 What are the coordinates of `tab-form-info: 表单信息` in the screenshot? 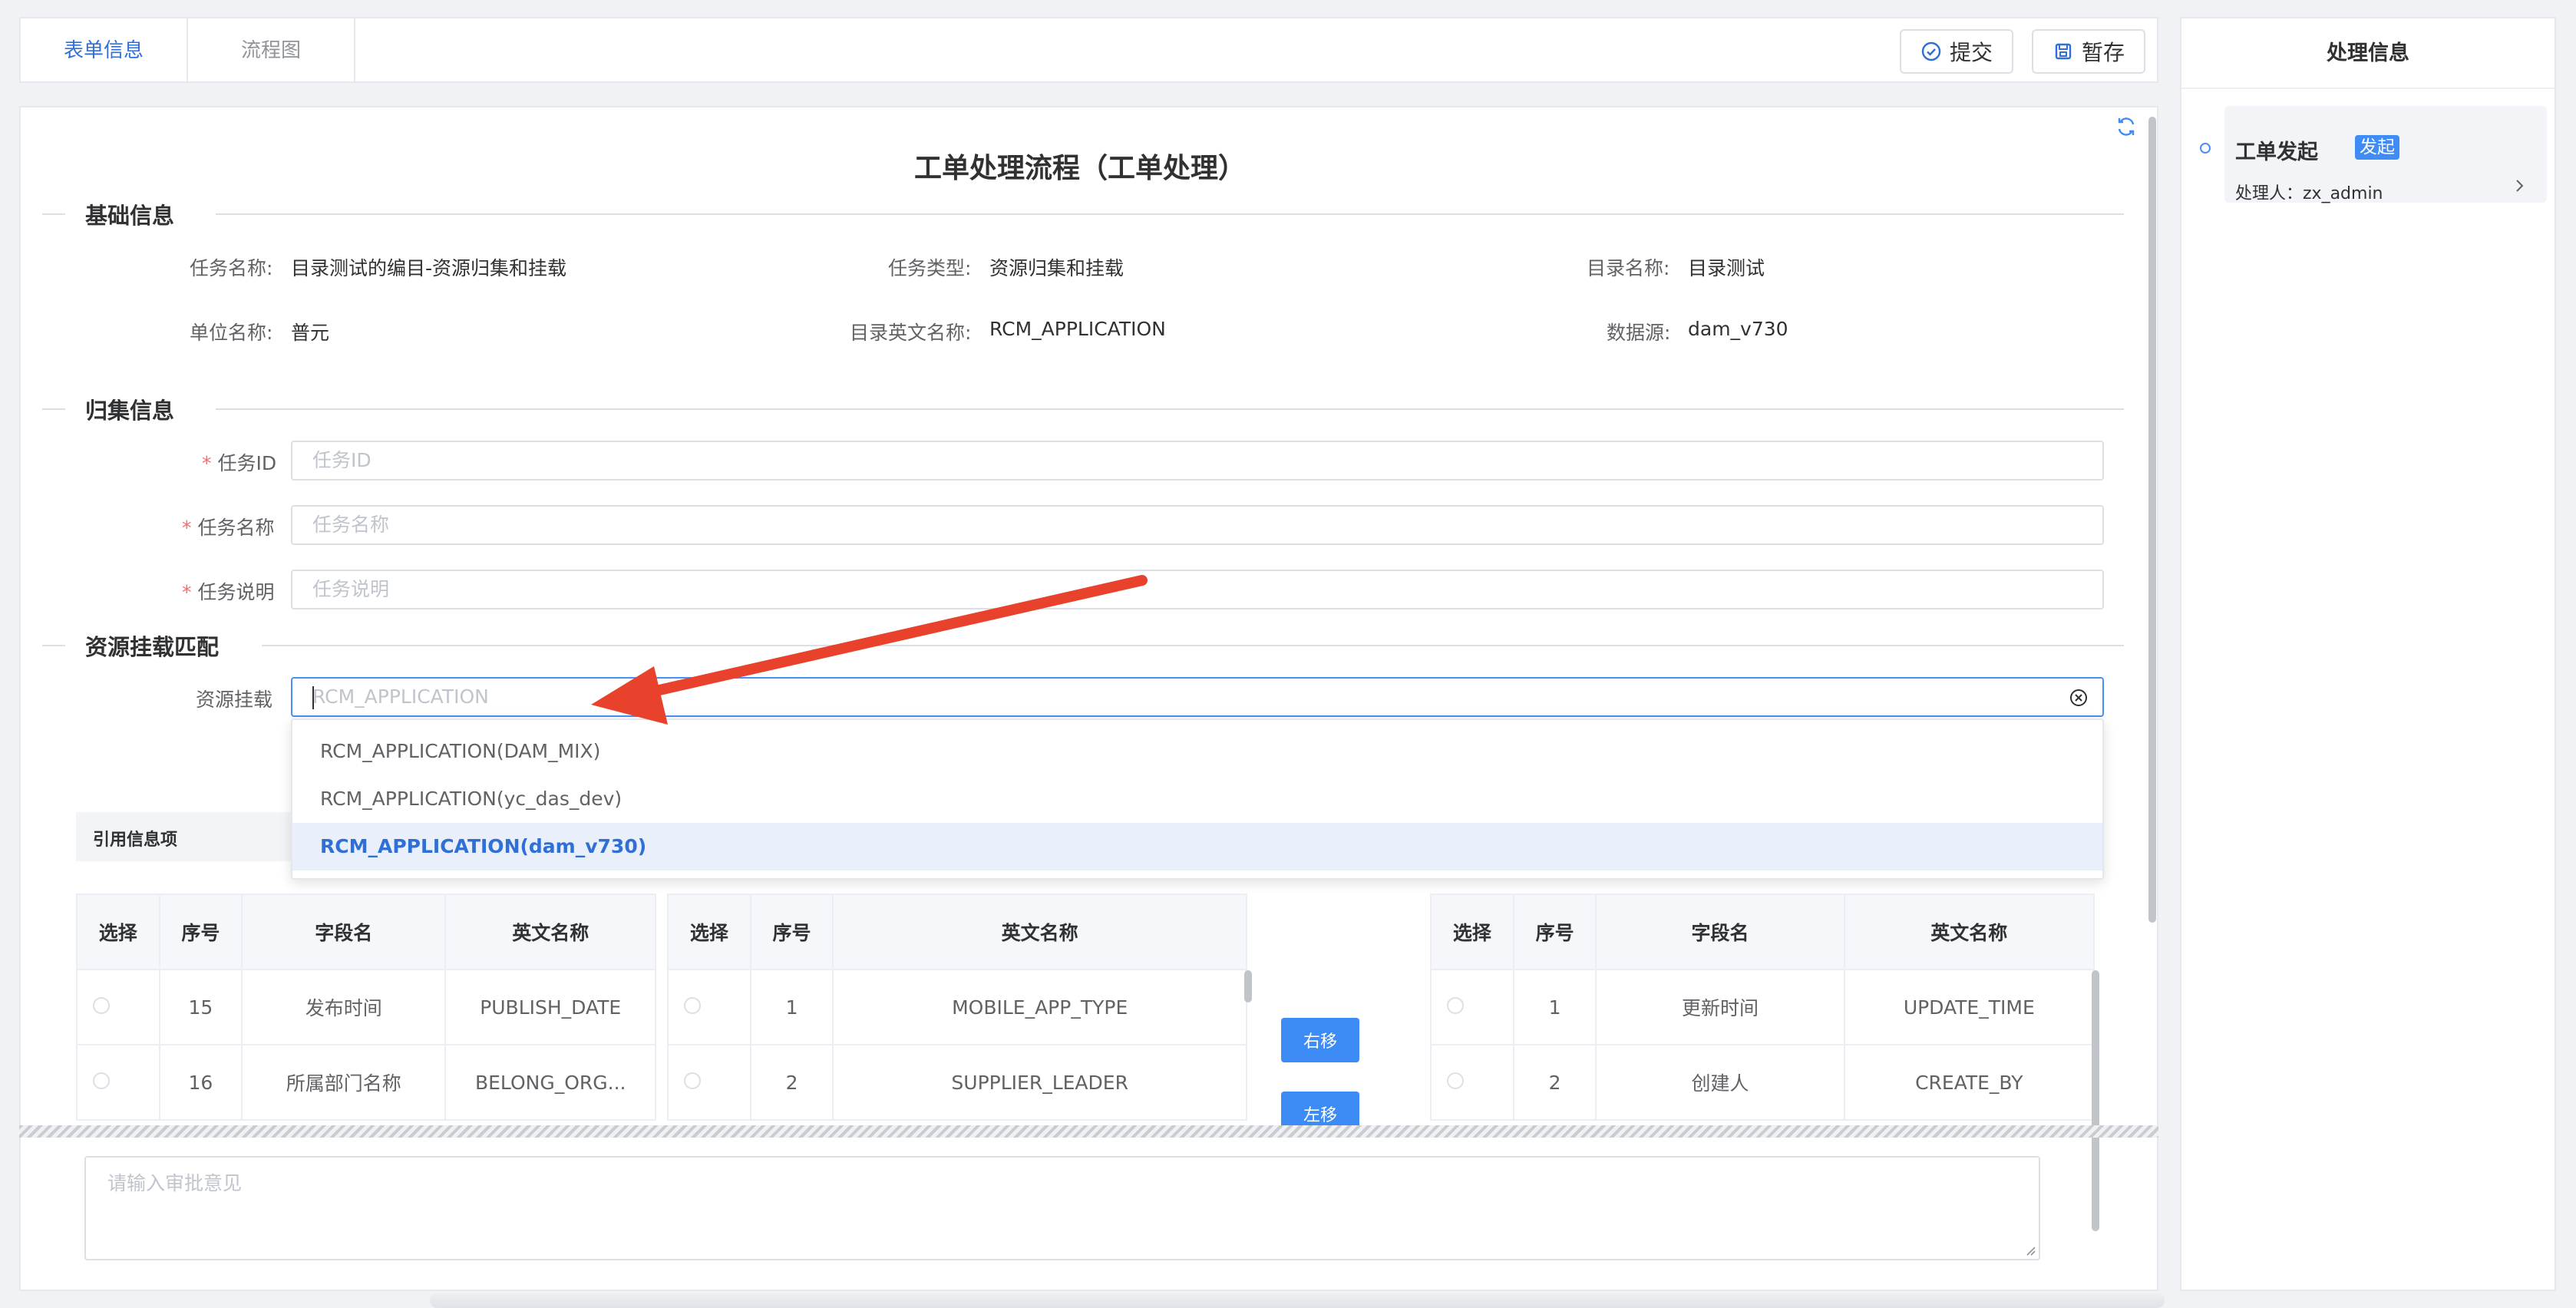 It's located at (104, 50).